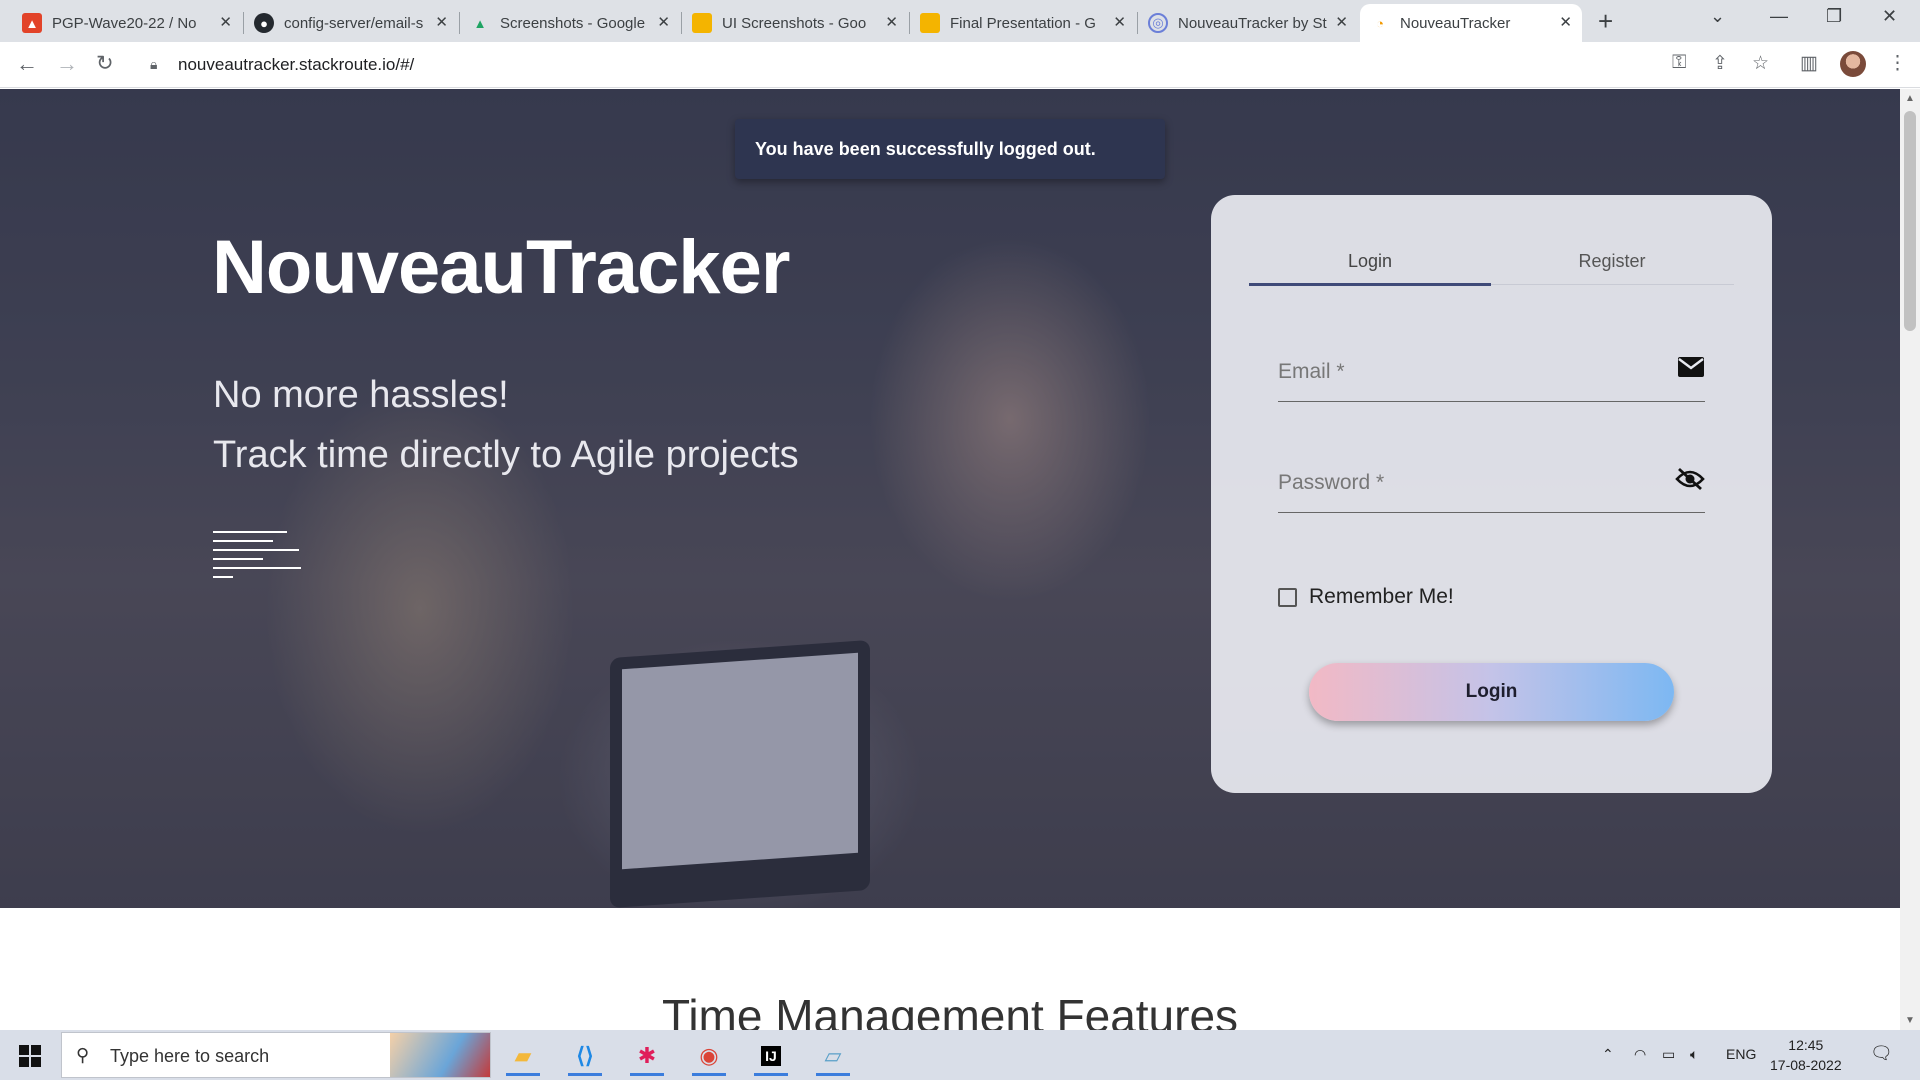 Image resolution: width=1920 pixels, height=1080 pixels. What do you see at coordinates (1853, 64) in the screenshot?
I see `profile-avatar` at bounding box center [1853, 64].